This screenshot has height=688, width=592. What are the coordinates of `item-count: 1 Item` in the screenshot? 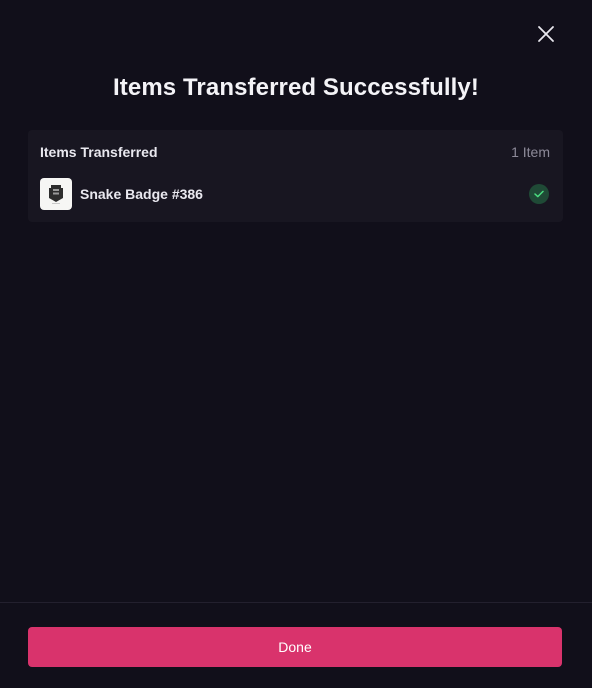 It's located at (530, 152).